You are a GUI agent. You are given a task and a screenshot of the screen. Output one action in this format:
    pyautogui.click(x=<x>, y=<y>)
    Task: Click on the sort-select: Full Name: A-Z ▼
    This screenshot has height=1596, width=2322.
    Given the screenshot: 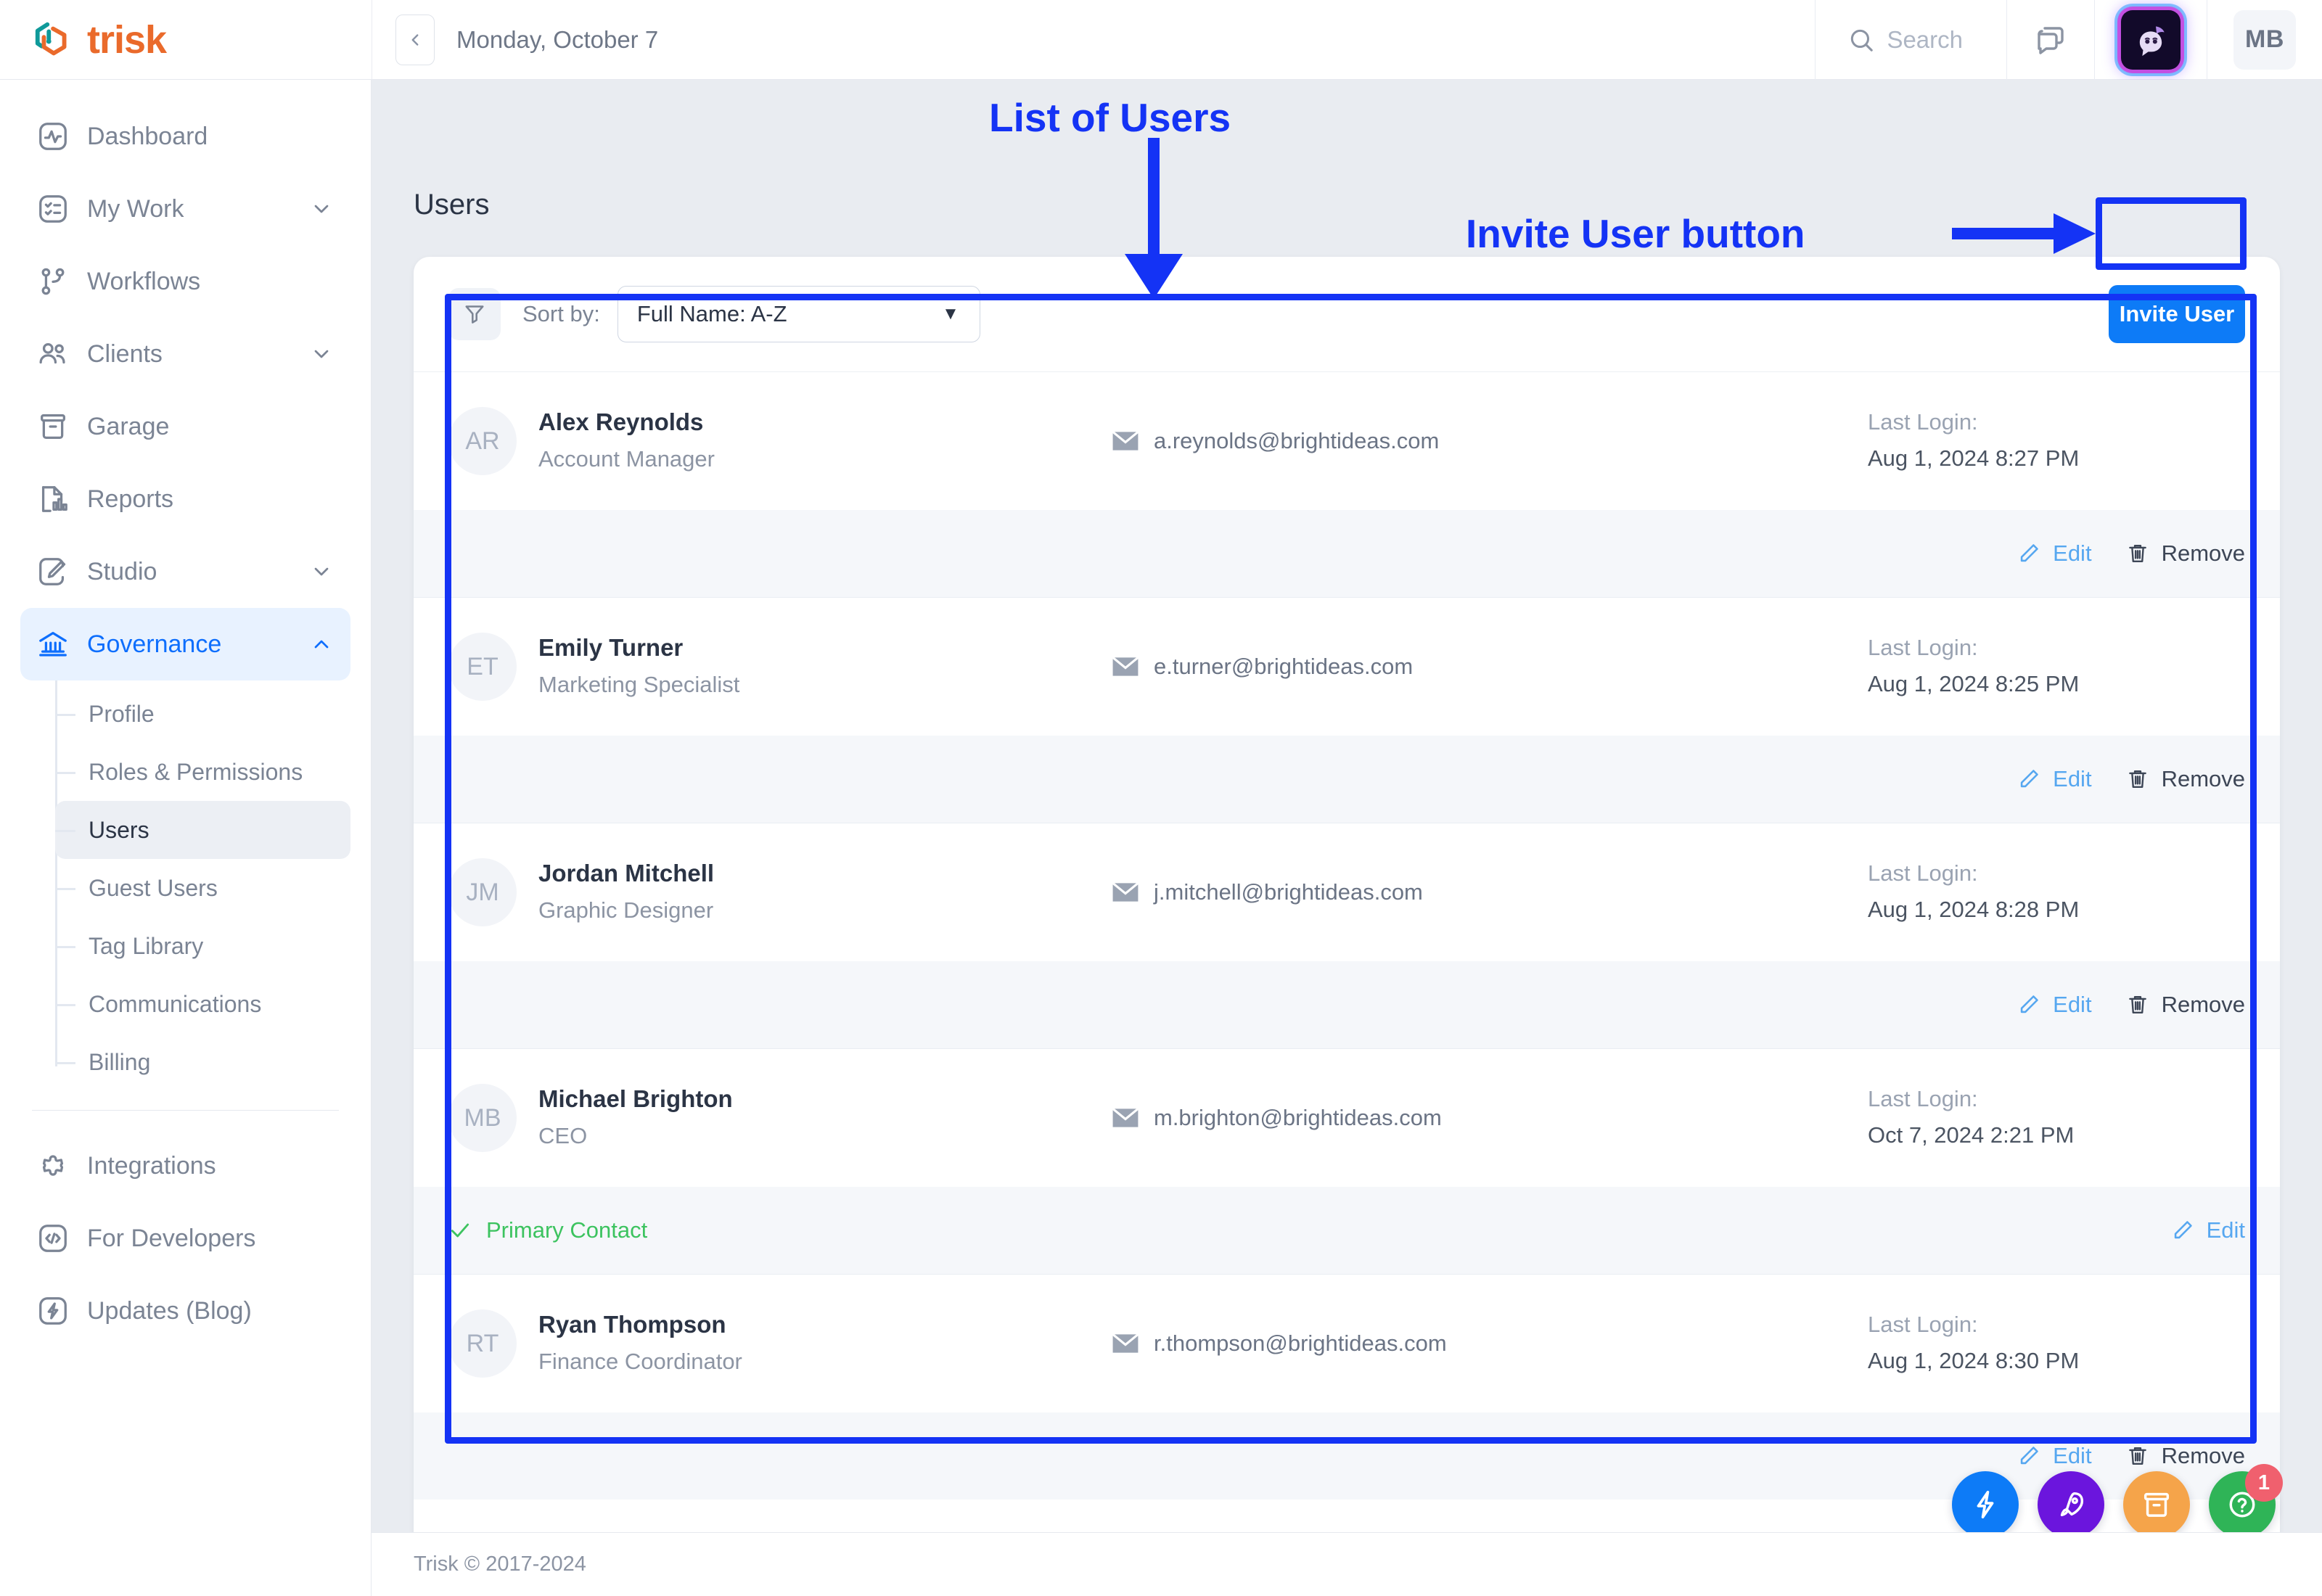 What is the action you would take?
    pyautogui.click(x=798, y=314)
    